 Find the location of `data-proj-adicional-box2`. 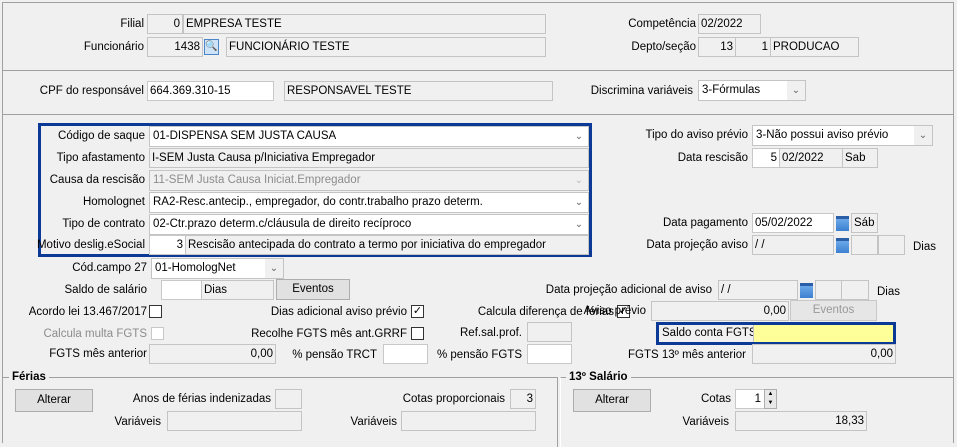

data-proj-adicional-box2 is located at coordinates (855, 290).